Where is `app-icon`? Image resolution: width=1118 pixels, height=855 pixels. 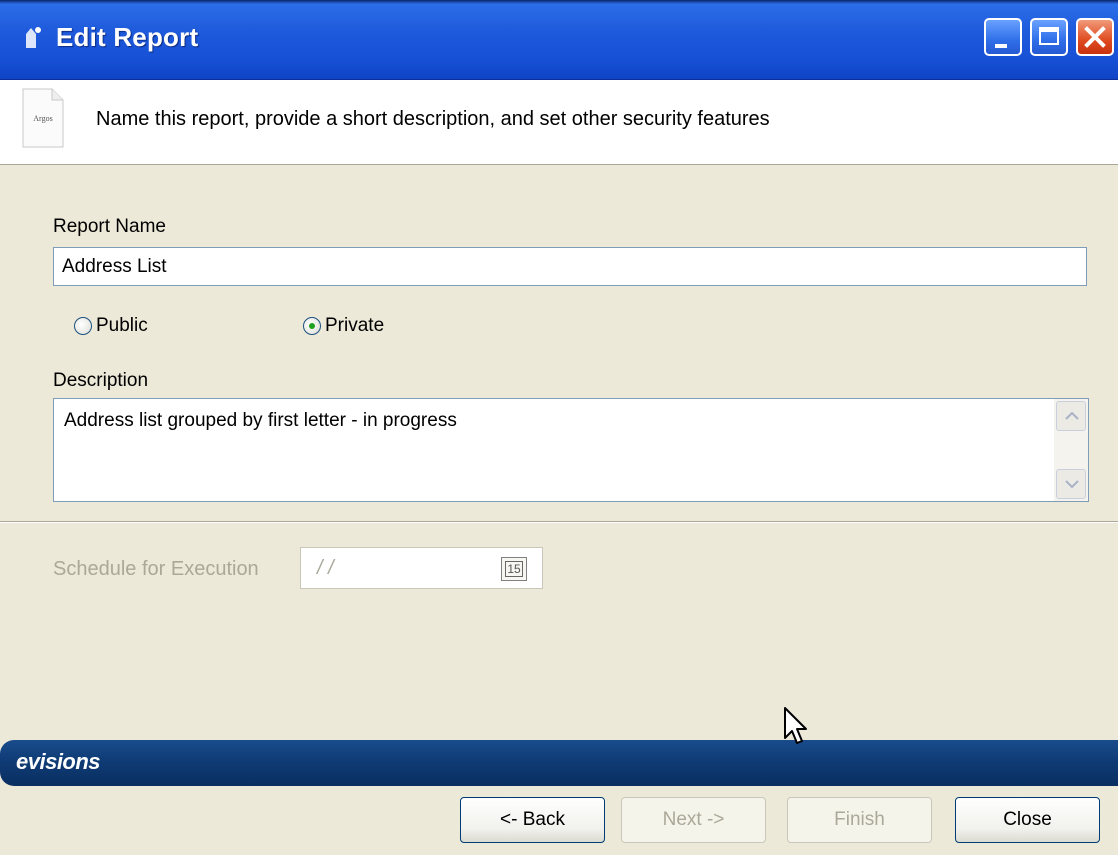 app-icon is located at coordinates (33, 37).